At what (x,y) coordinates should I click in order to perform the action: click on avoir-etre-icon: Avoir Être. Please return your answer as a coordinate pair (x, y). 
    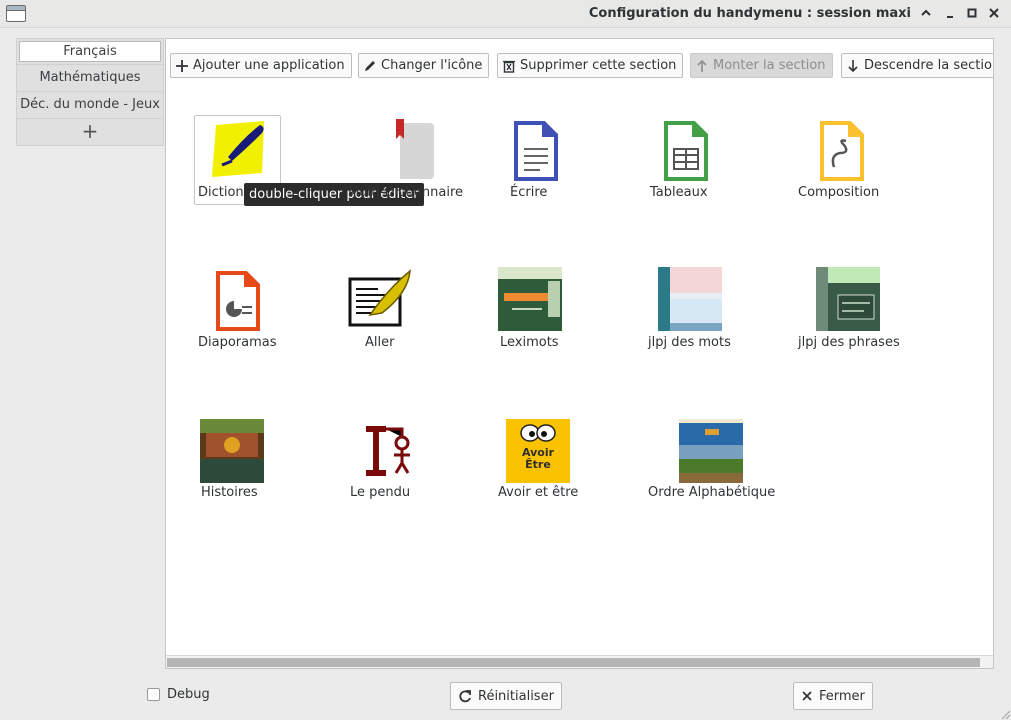
    Looking at the image, I should click on (538, 451).